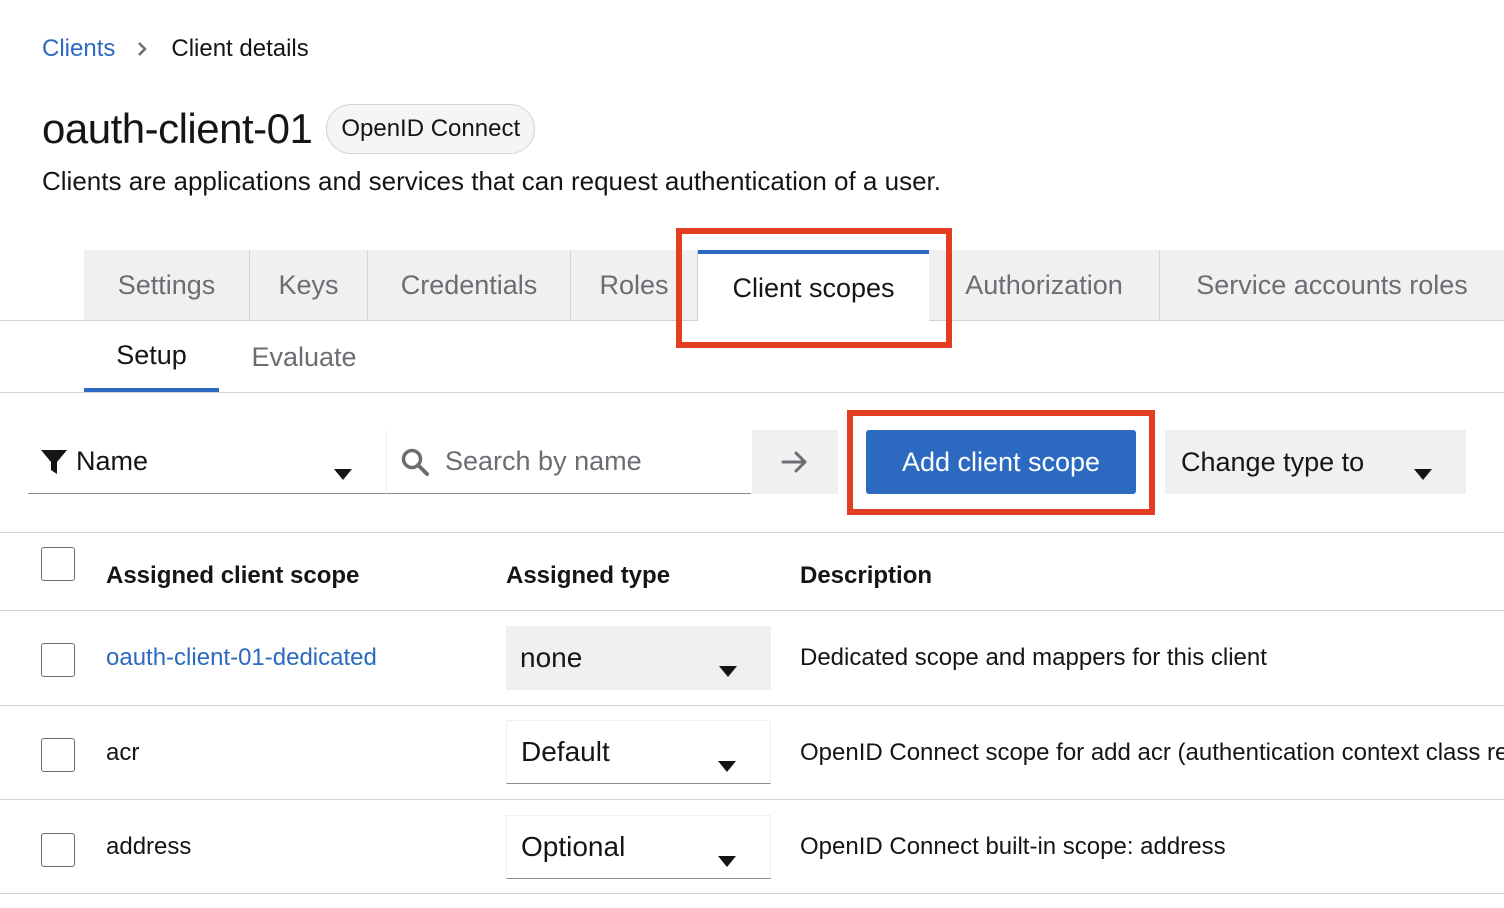 The image size is (1504, 908). Describe the element at coordinates (1273, 461) in the screenshot. I see `change-type-label: Change type to` at that location.